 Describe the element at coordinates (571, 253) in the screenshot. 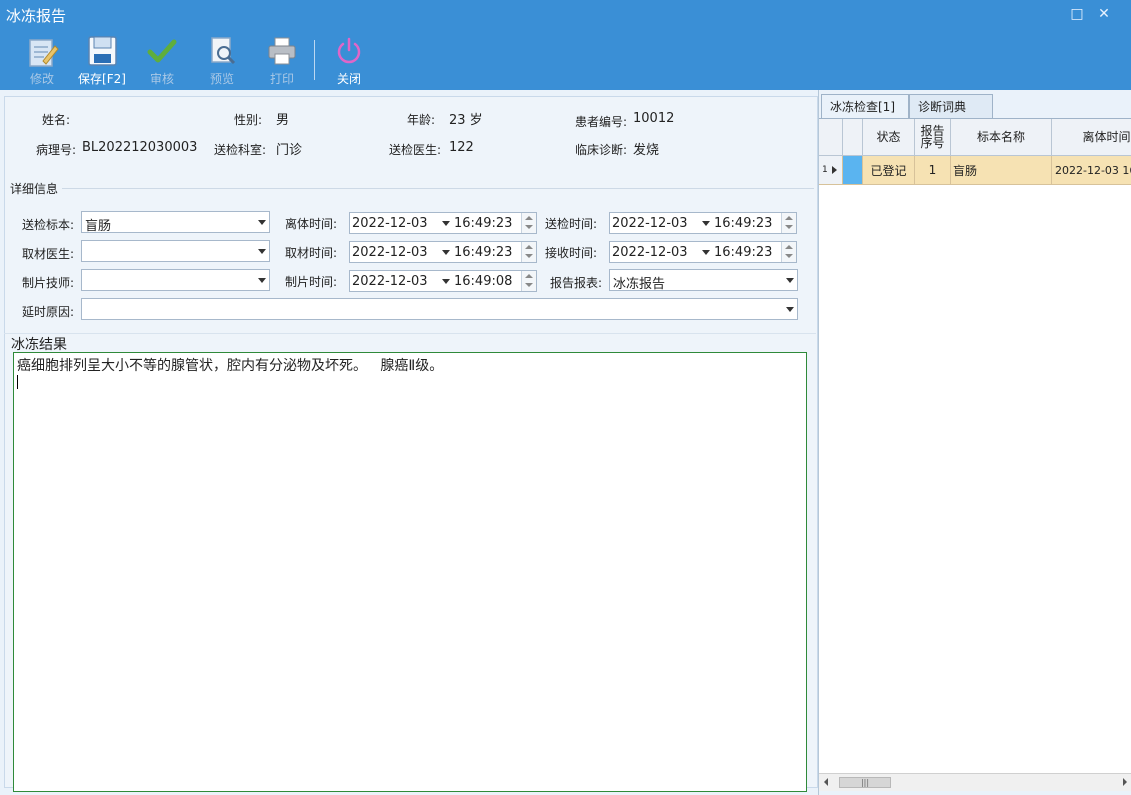

I see `receive-time-label: 接收时间:` at that location.